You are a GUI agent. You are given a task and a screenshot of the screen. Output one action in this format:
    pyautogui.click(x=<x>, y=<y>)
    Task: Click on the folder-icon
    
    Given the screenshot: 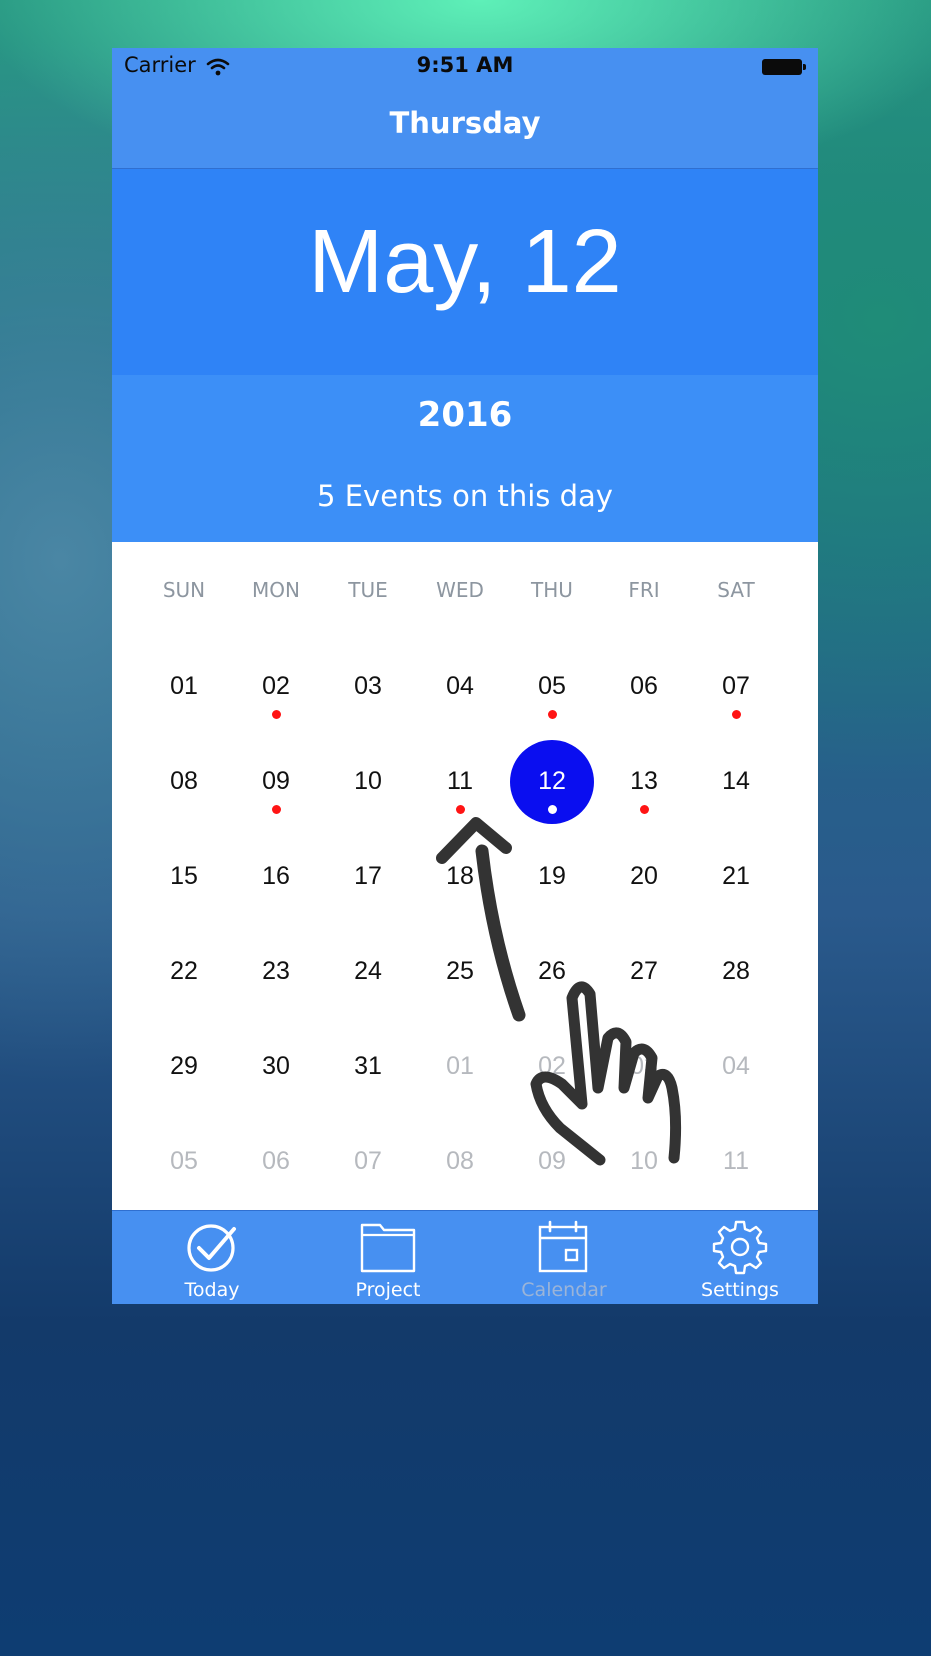 What is the action you would take?
    pyautogui.click(x=388, y=1248)
    